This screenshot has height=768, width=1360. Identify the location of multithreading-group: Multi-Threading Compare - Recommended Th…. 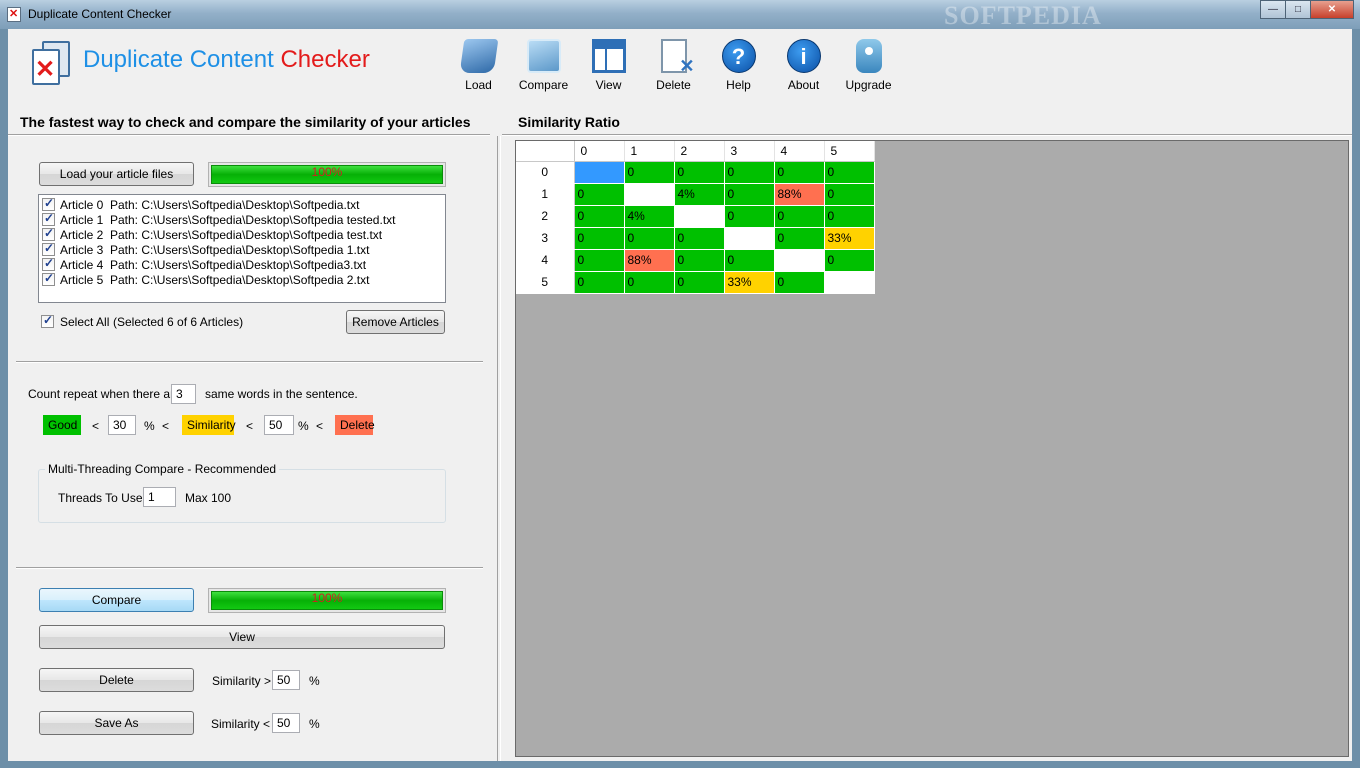
(242, 492).